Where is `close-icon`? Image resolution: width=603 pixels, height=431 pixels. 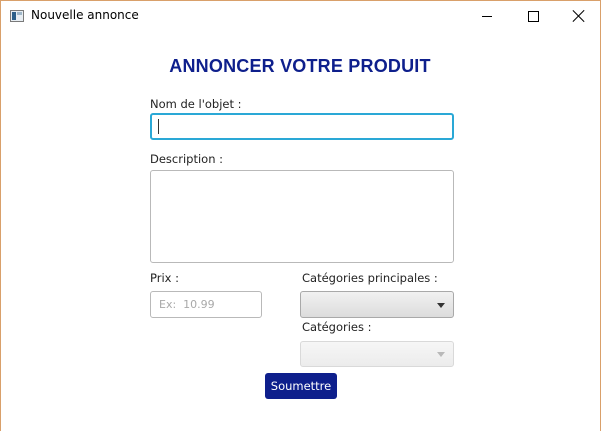 close-icon is located at coordinates (579, 16).